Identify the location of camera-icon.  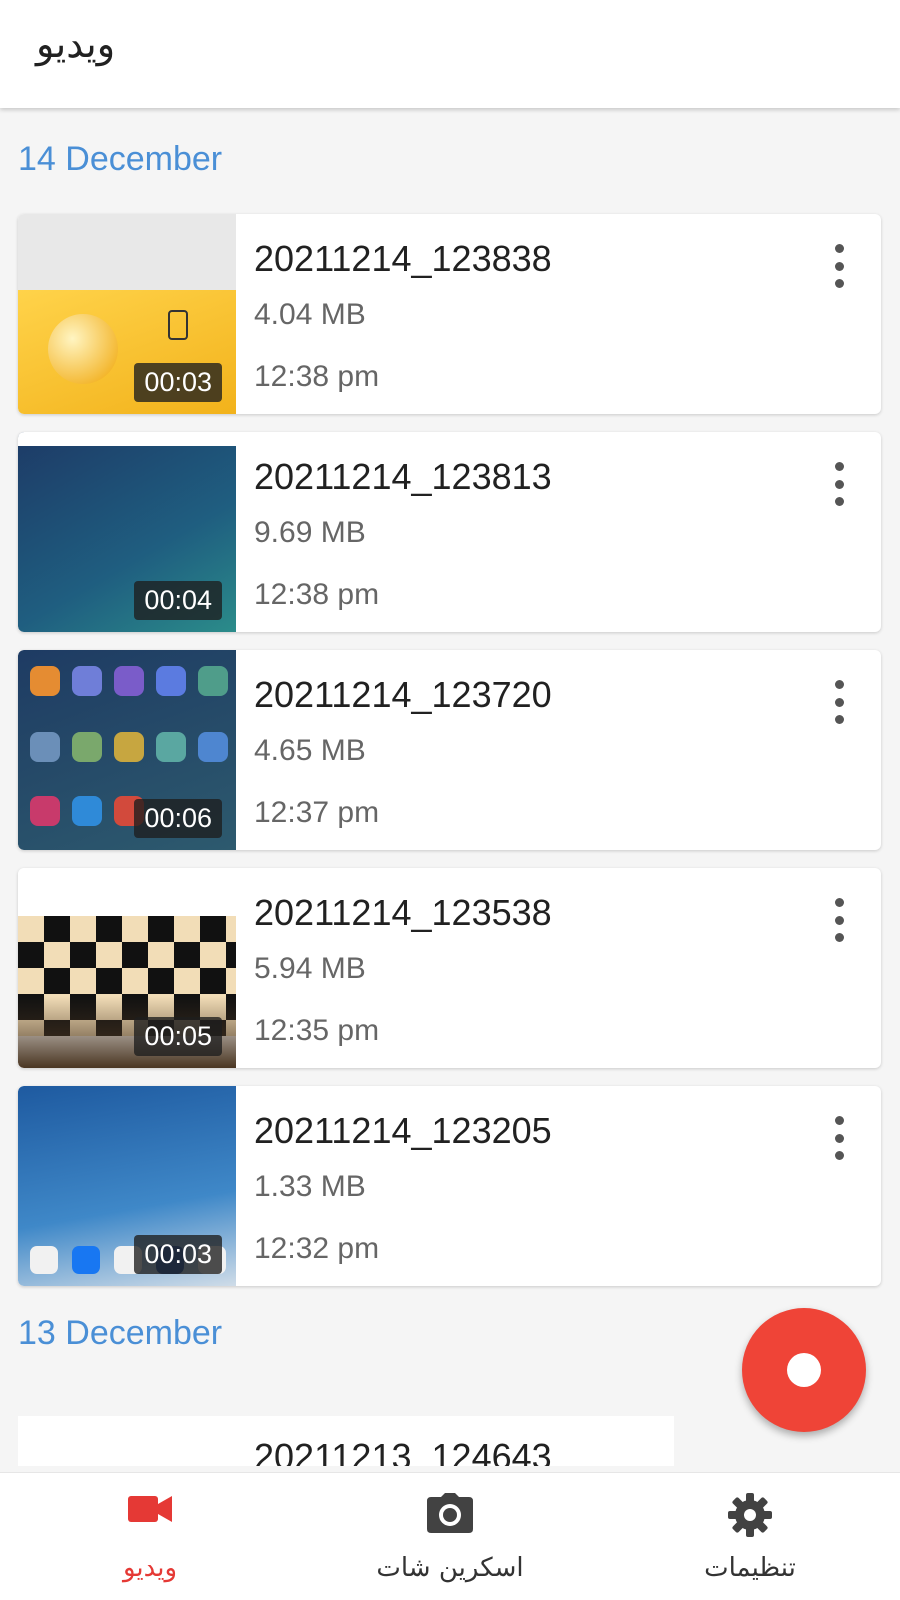
(450, 1513).